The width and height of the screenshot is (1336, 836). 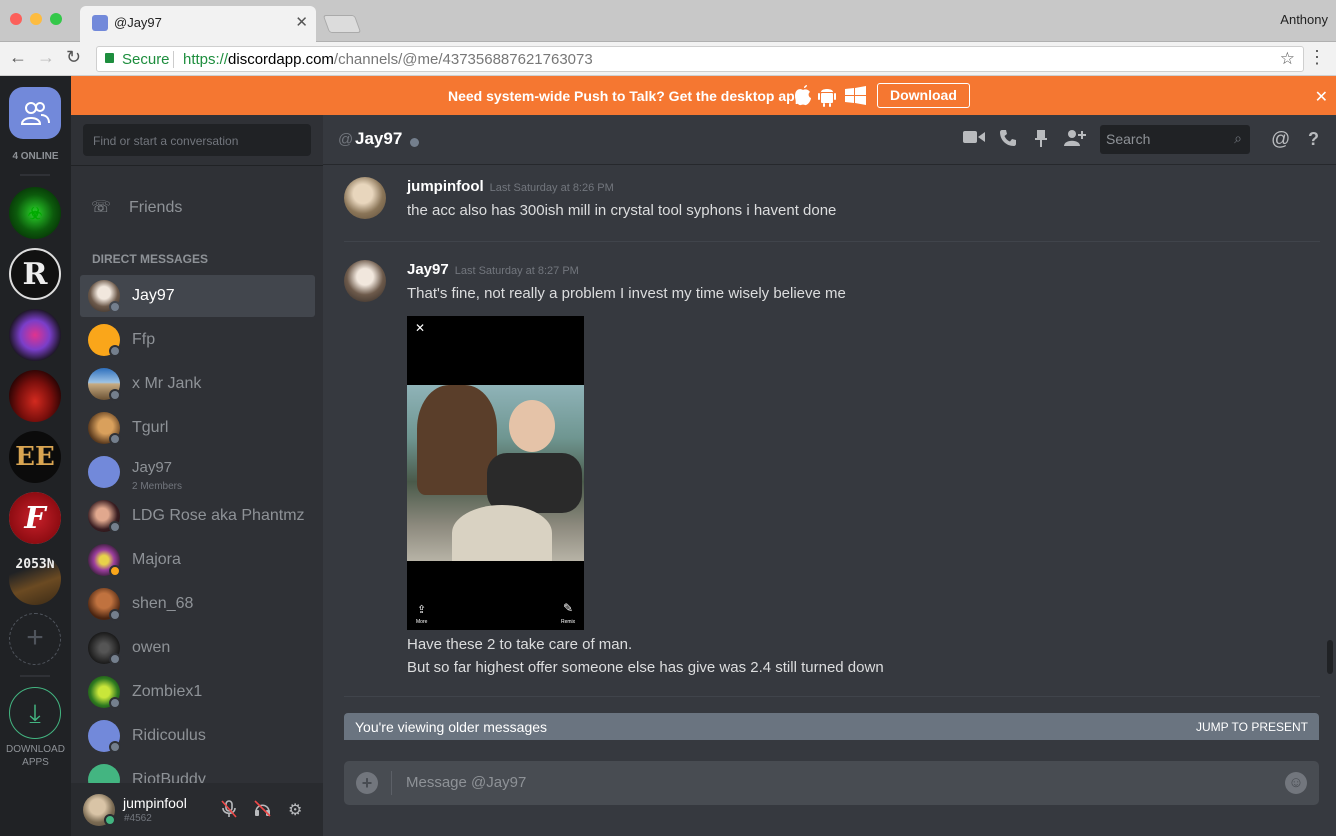 What do you see at coordinates (197, 340) in the screenshot?
I see `dm-item-ffp: Ffp` at bounding box center [197, 340].